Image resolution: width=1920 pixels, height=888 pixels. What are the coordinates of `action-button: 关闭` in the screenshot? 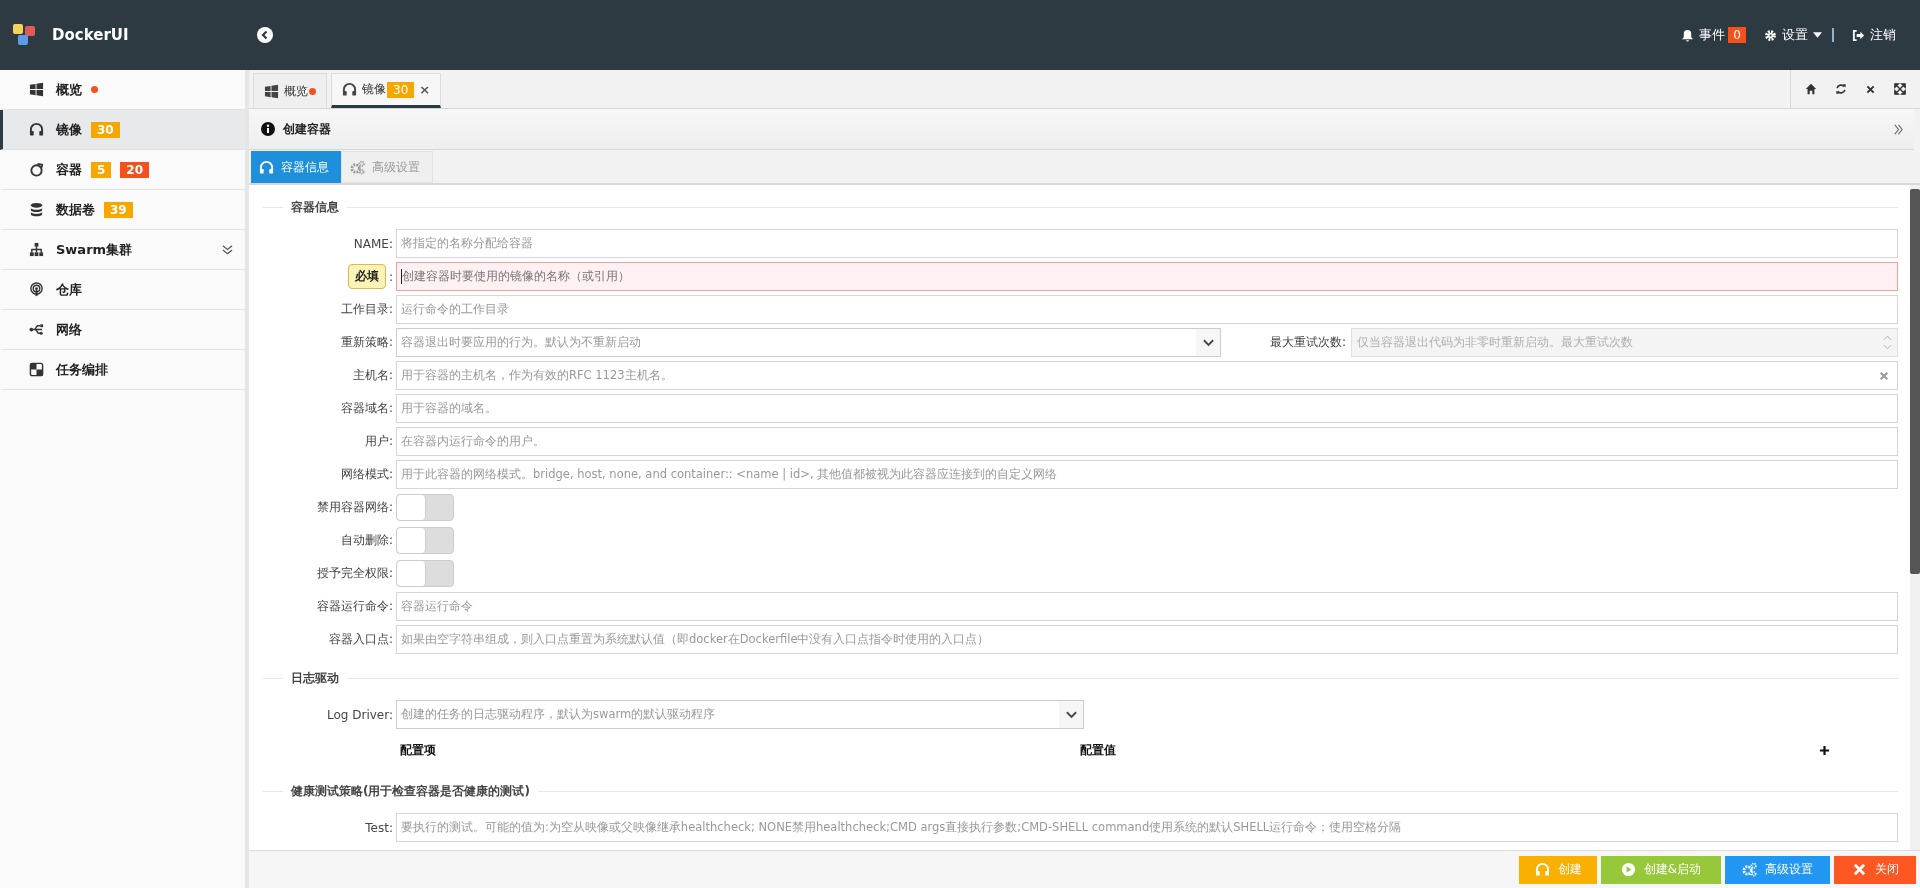 It's located at (1875, 869).